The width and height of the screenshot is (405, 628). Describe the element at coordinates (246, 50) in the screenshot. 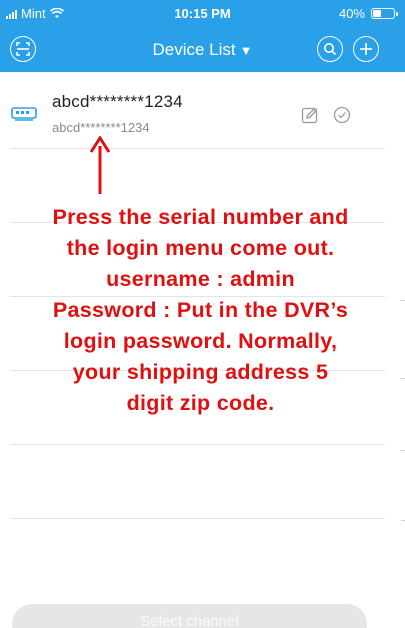

I see `caret-down-icon: ▼` at that location.